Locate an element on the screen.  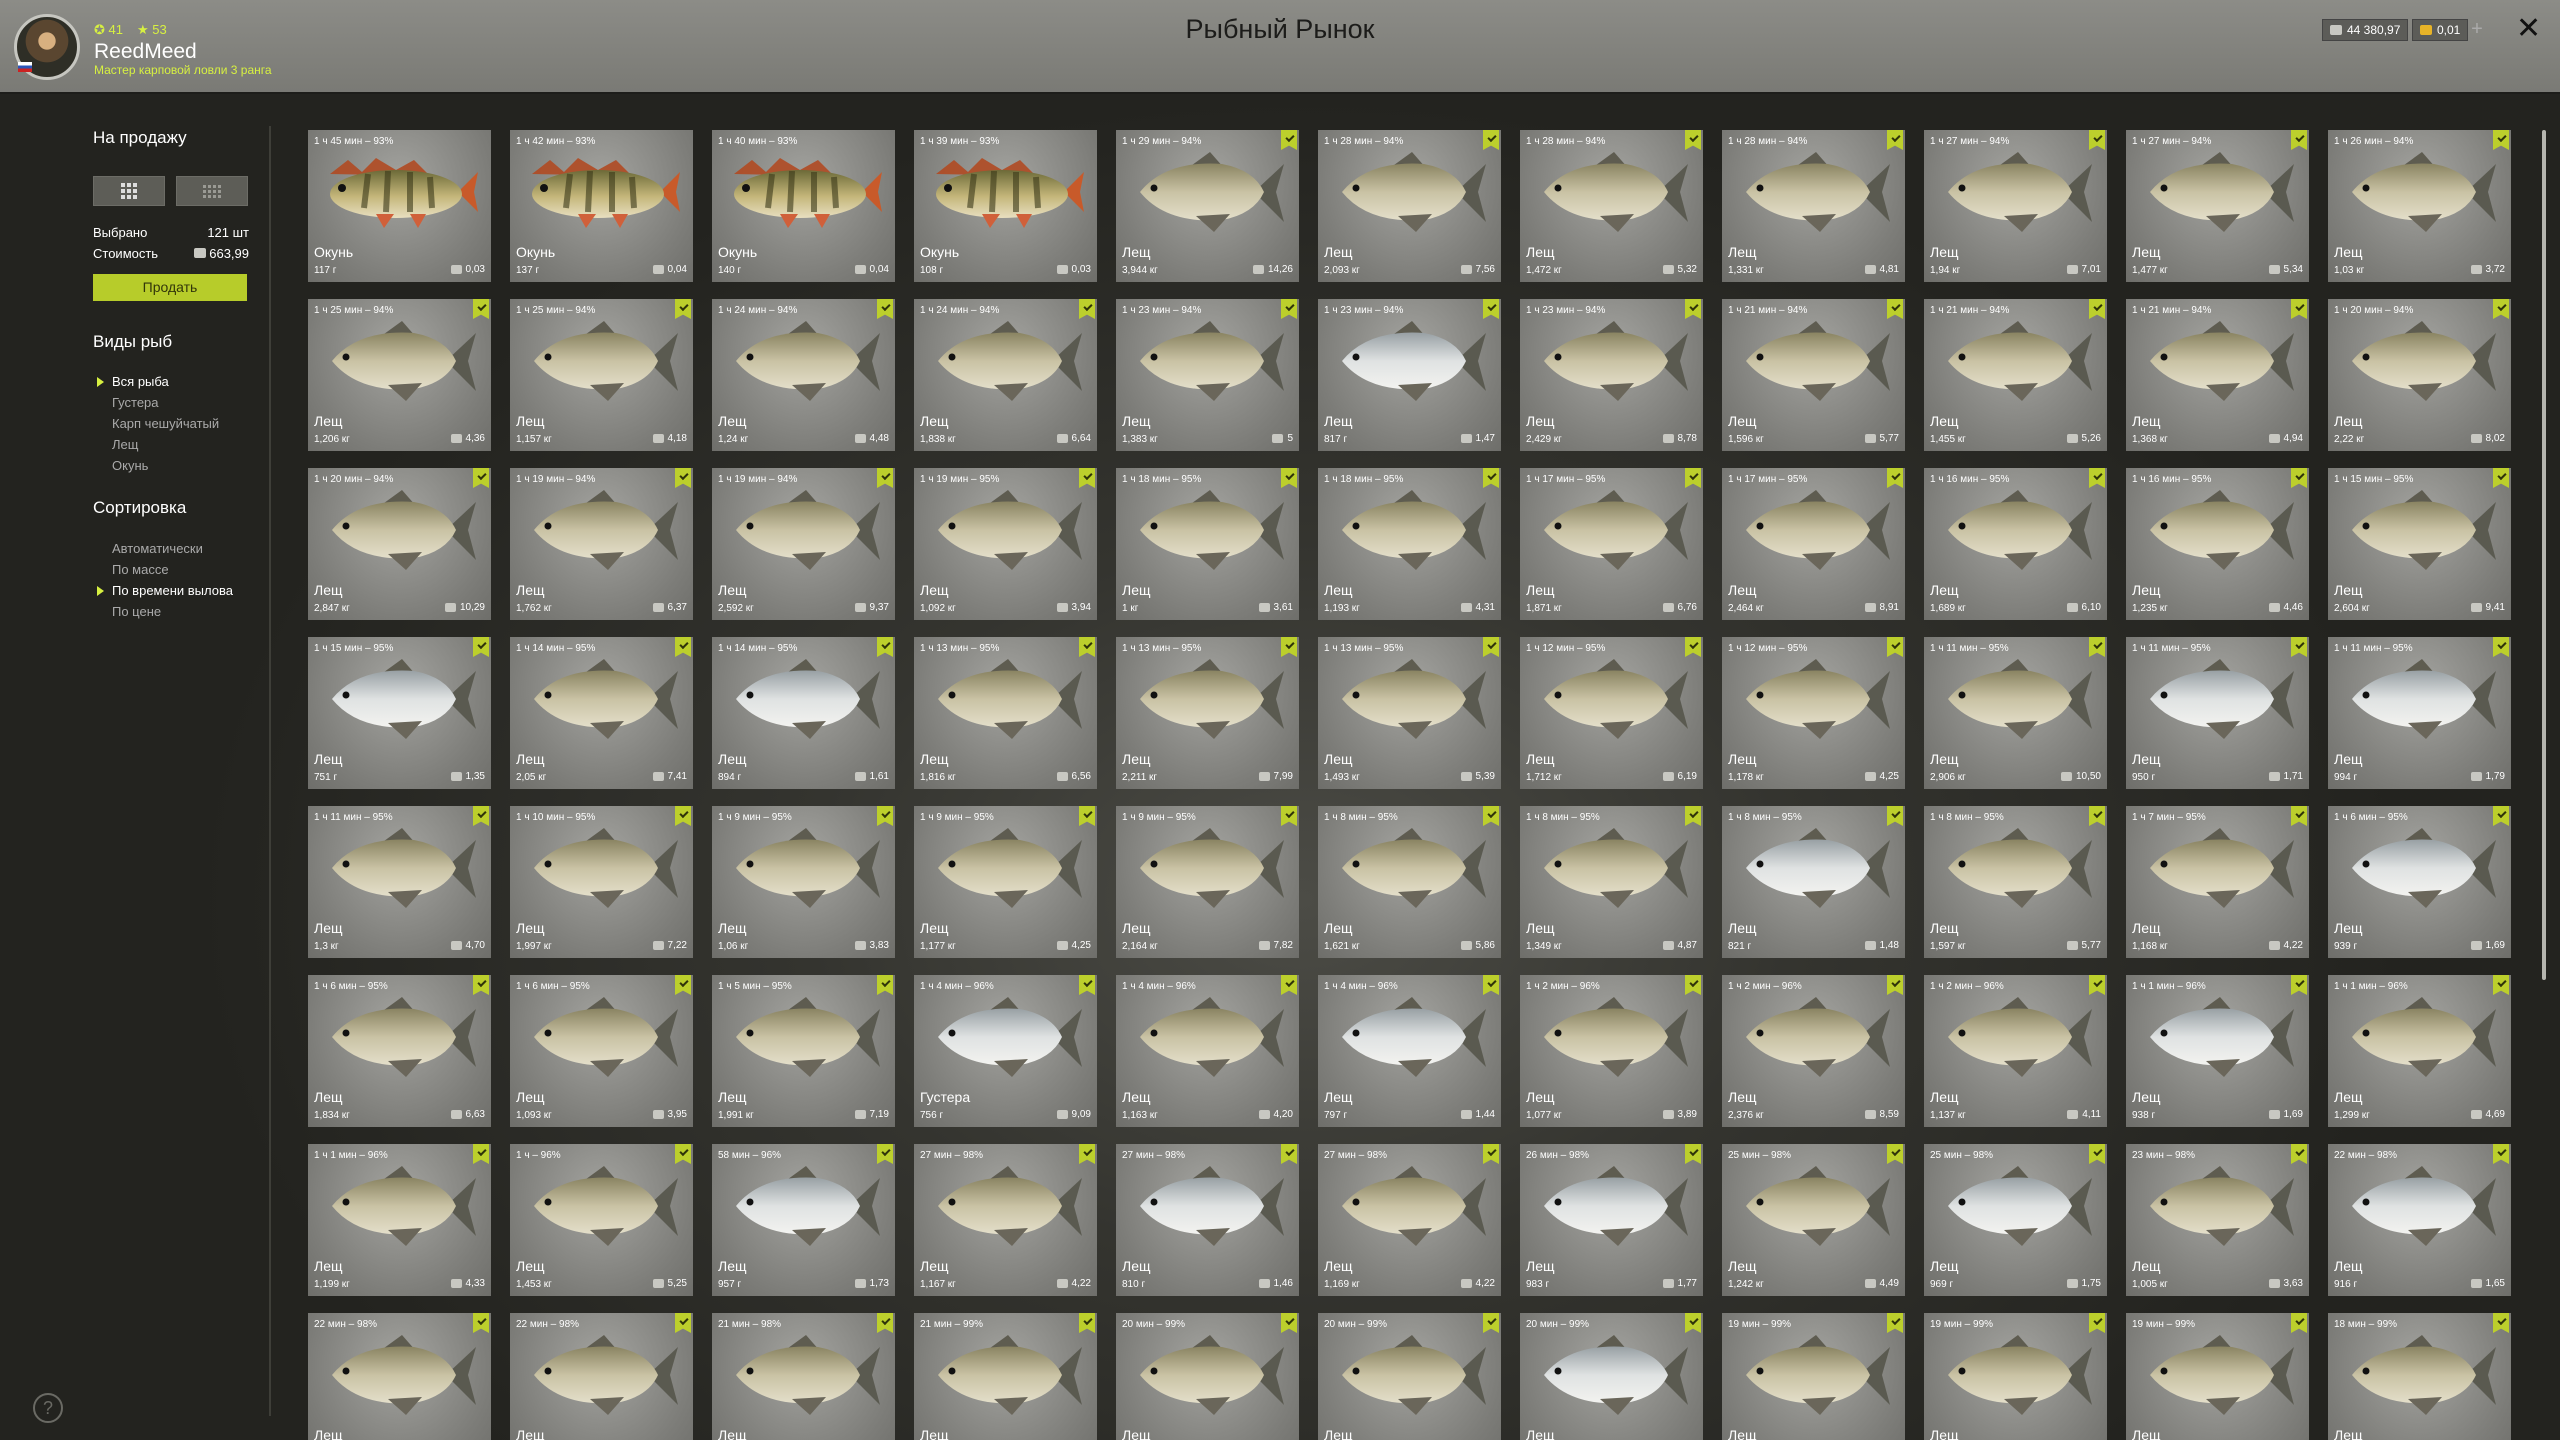
fish-card: 21 мин – 99% Лещ is located at coordinates (1005, 1376).